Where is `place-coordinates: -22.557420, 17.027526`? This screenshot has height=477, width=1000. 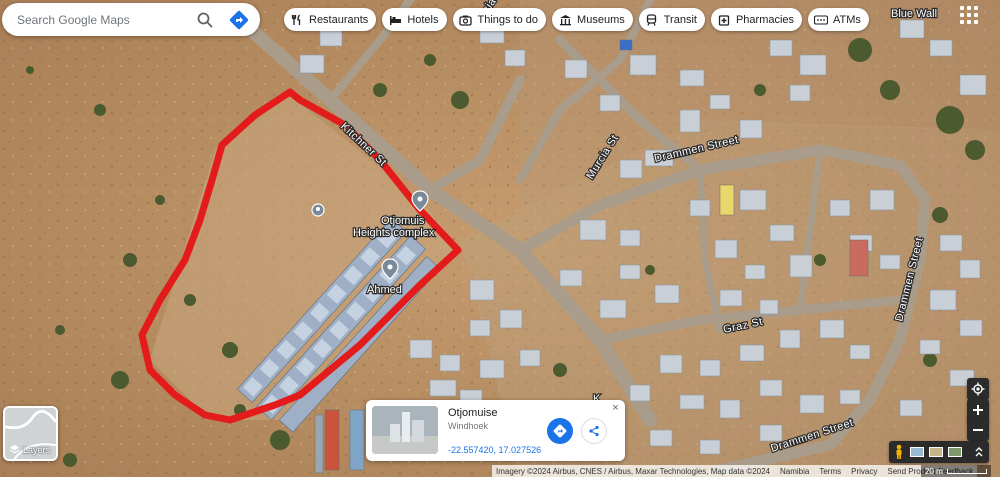 place-coordinates: -22.557420, 17.027526 is located at coordinates (494, 450).